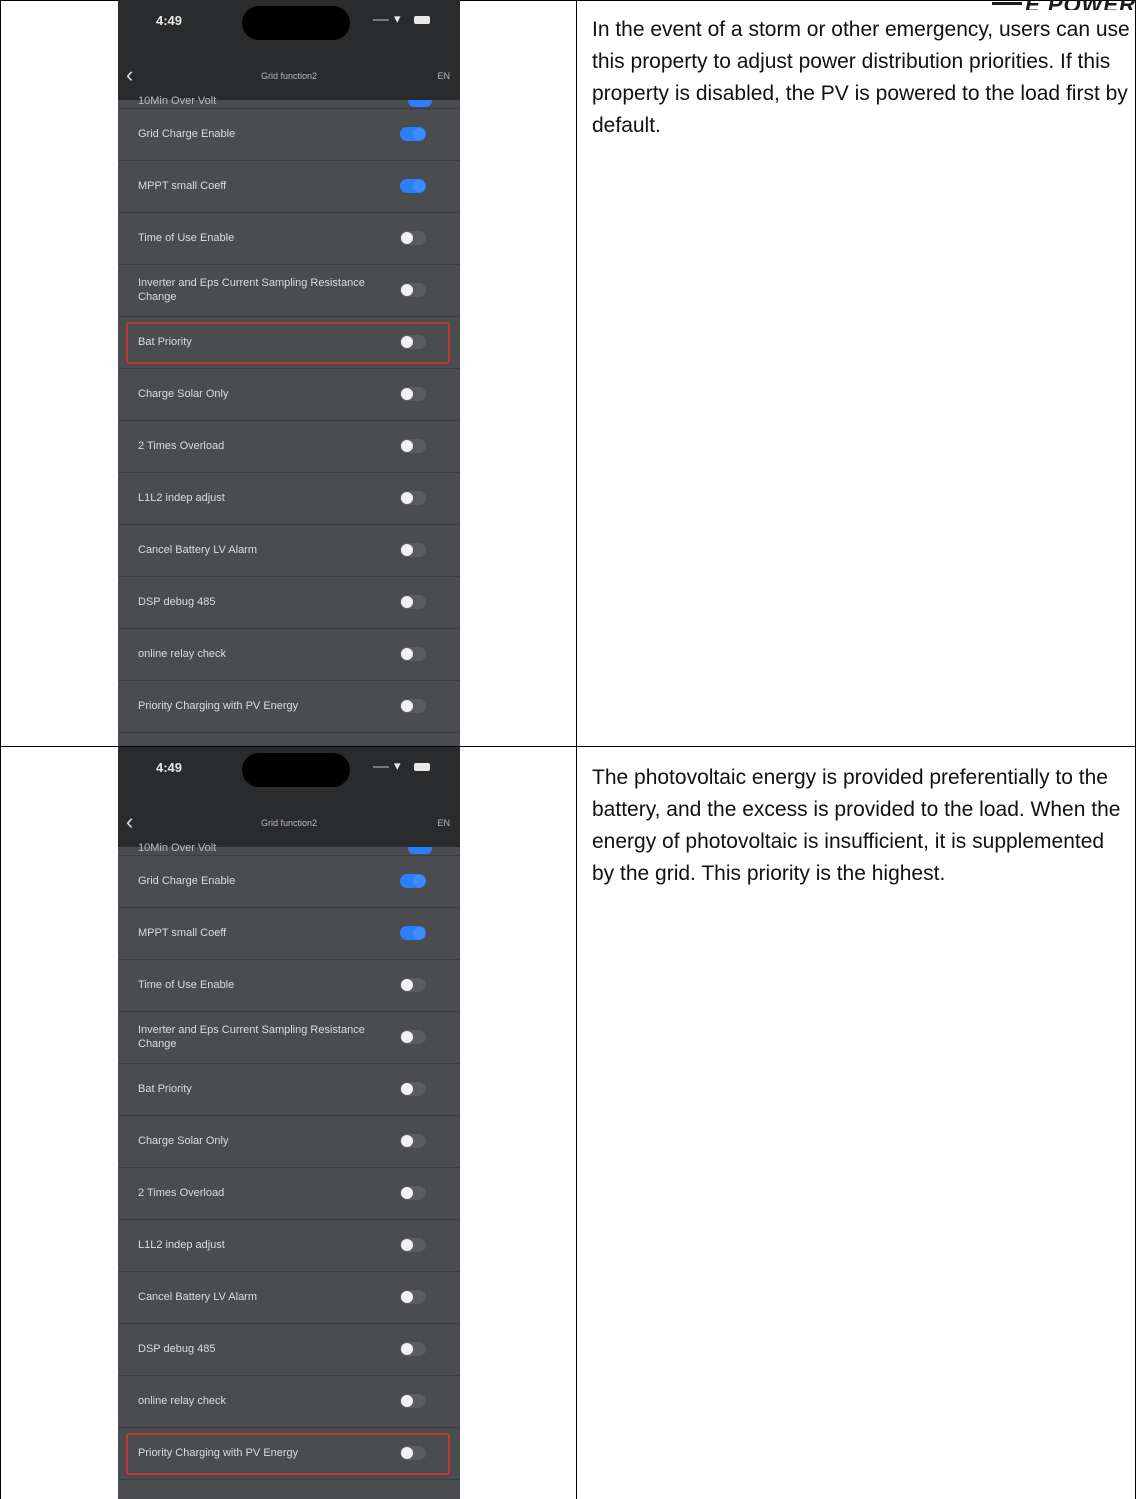  I want to click on highlight-box, so click(288, 1454).